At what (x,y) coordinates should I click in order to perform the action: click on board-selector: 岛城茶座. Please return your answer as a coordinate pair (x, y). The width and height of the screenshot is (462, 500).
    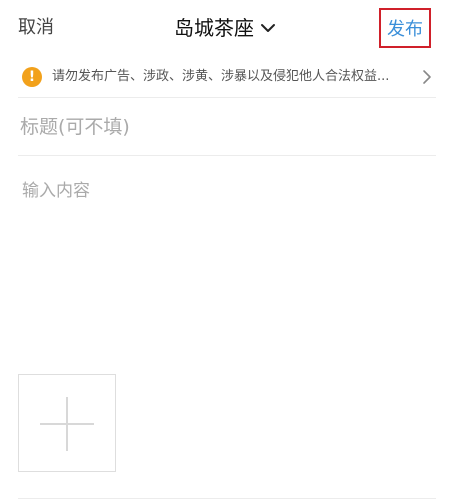
    Looking at the image, I should click on (225, 28).